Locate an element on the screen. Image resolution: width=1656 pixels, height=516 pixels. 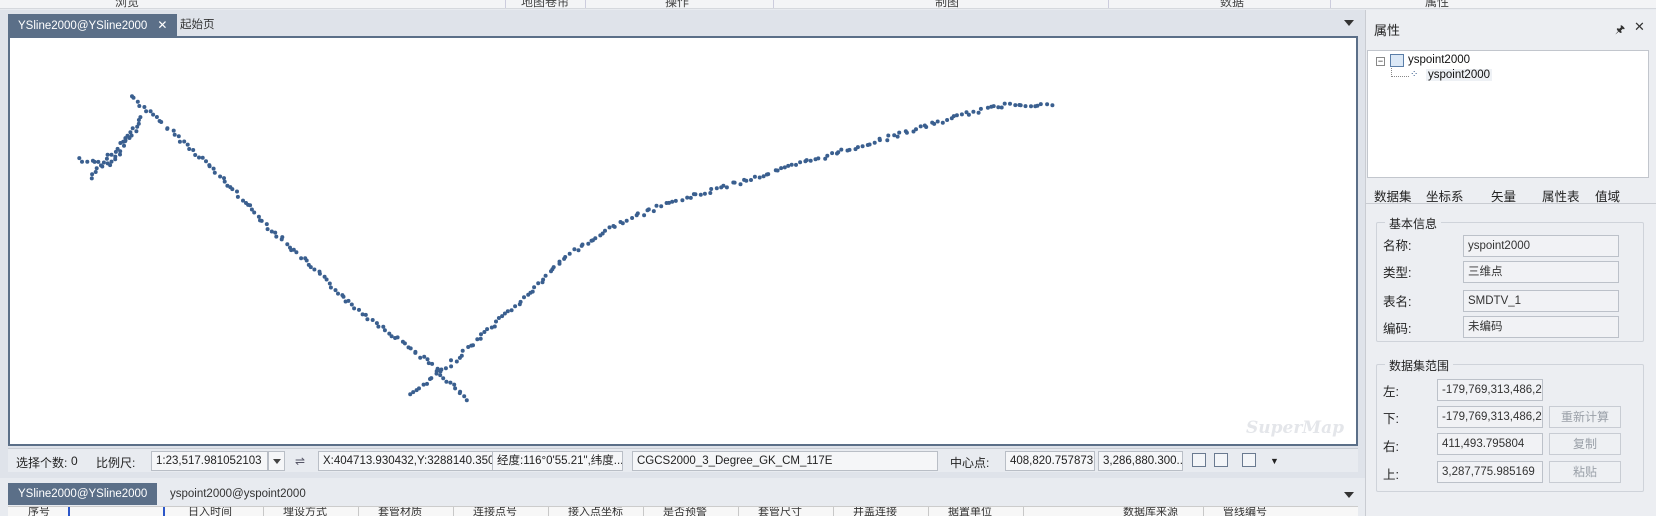
tab-start-page: 起始页 is located at coordinates (197, 25).